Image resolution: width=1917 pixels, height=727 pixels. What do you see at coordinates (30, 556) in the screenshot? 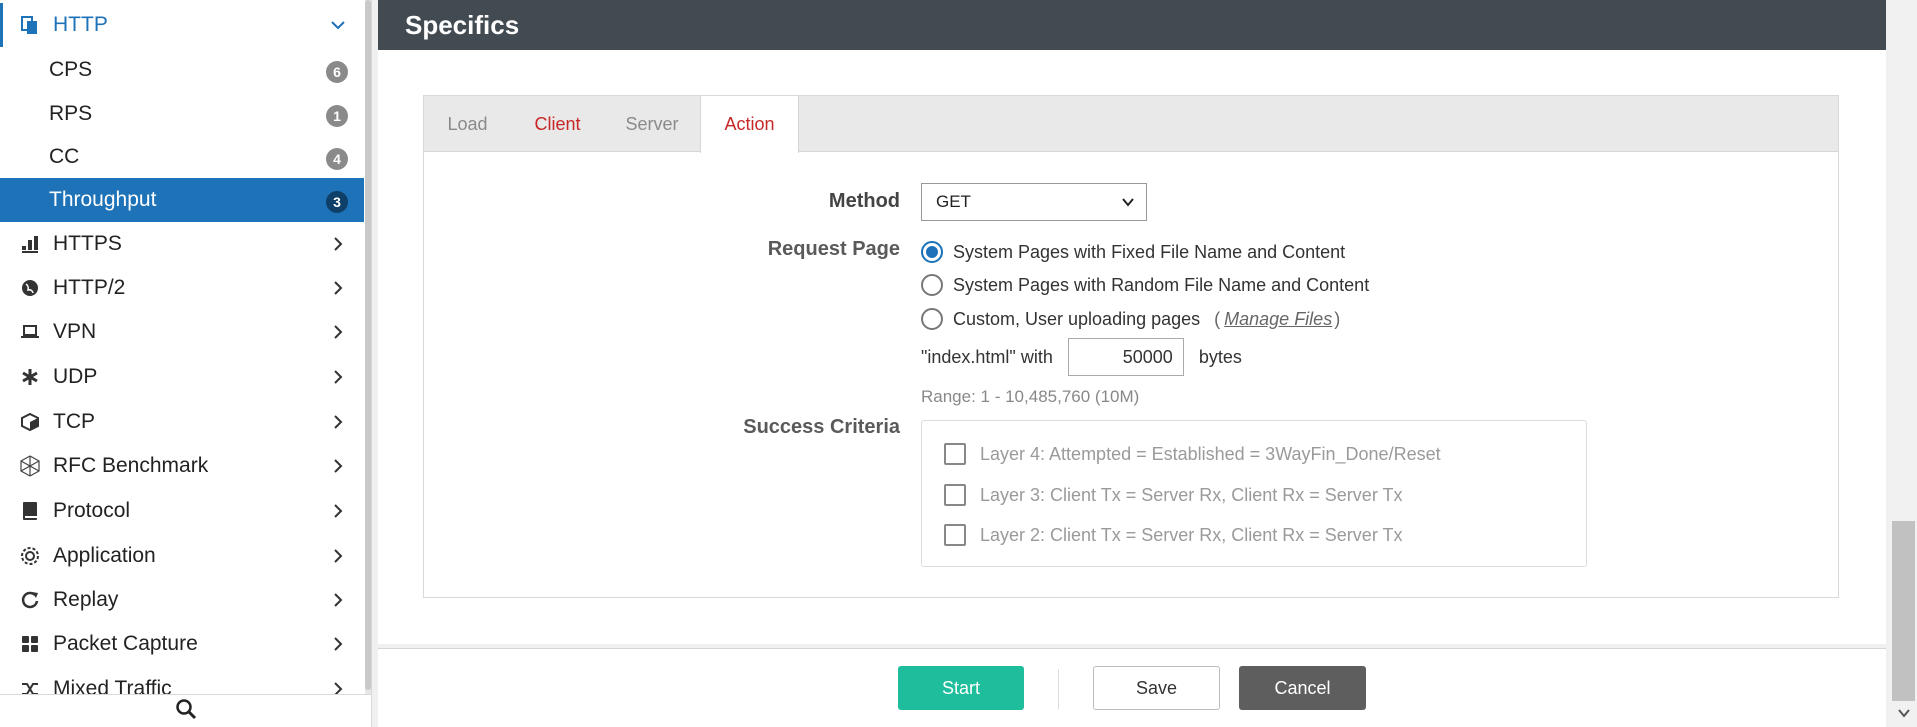
I see `gear-icon` at bounding box center [30, 556].